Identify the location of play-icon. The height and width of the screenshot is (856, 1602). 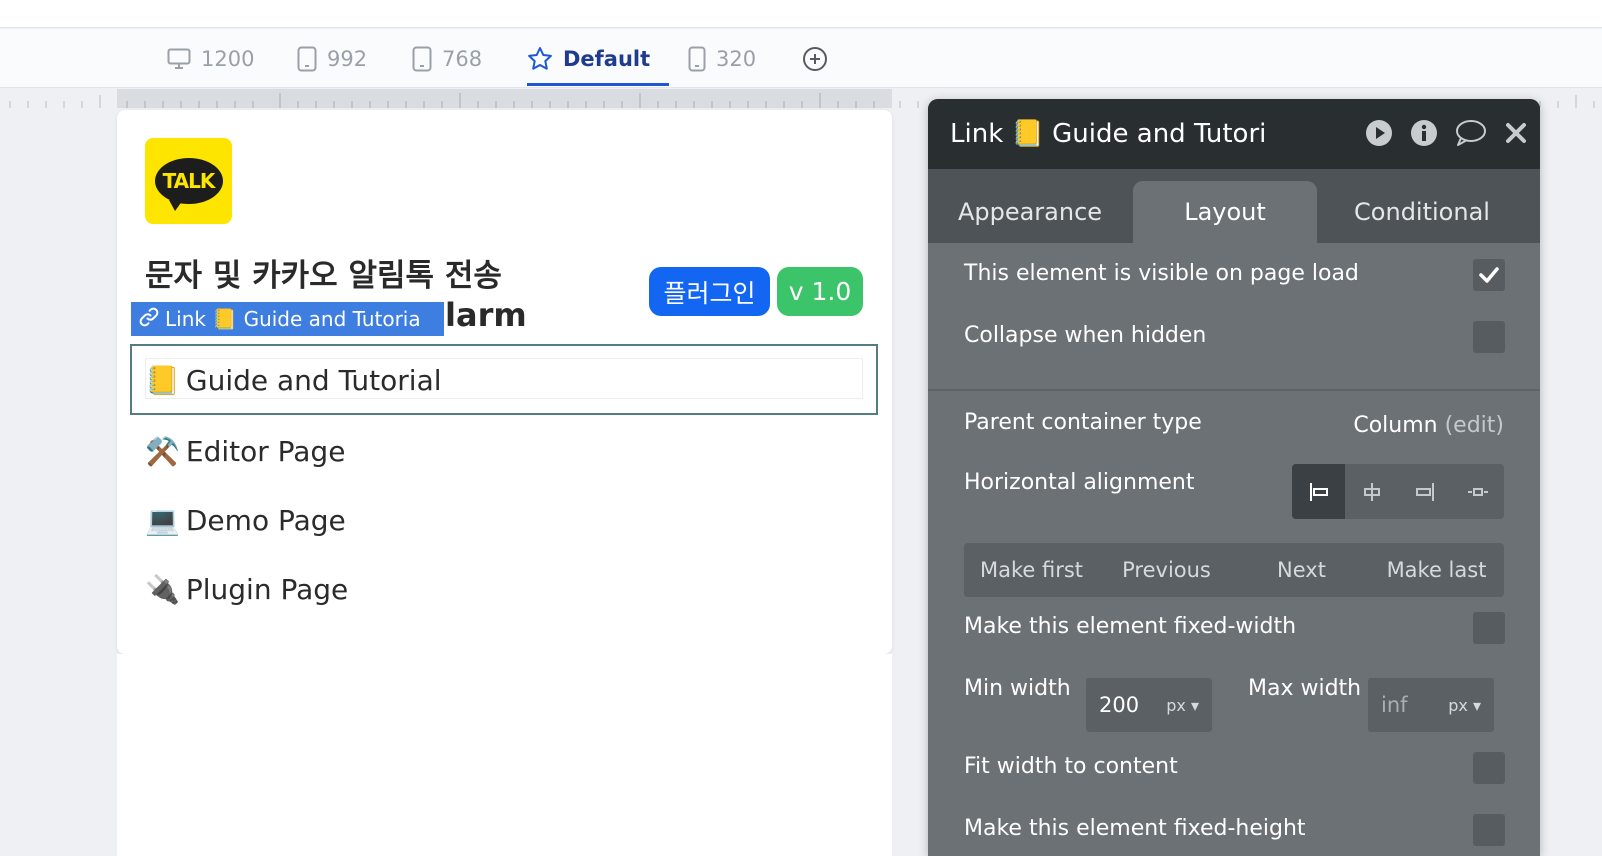
(1379, 136).